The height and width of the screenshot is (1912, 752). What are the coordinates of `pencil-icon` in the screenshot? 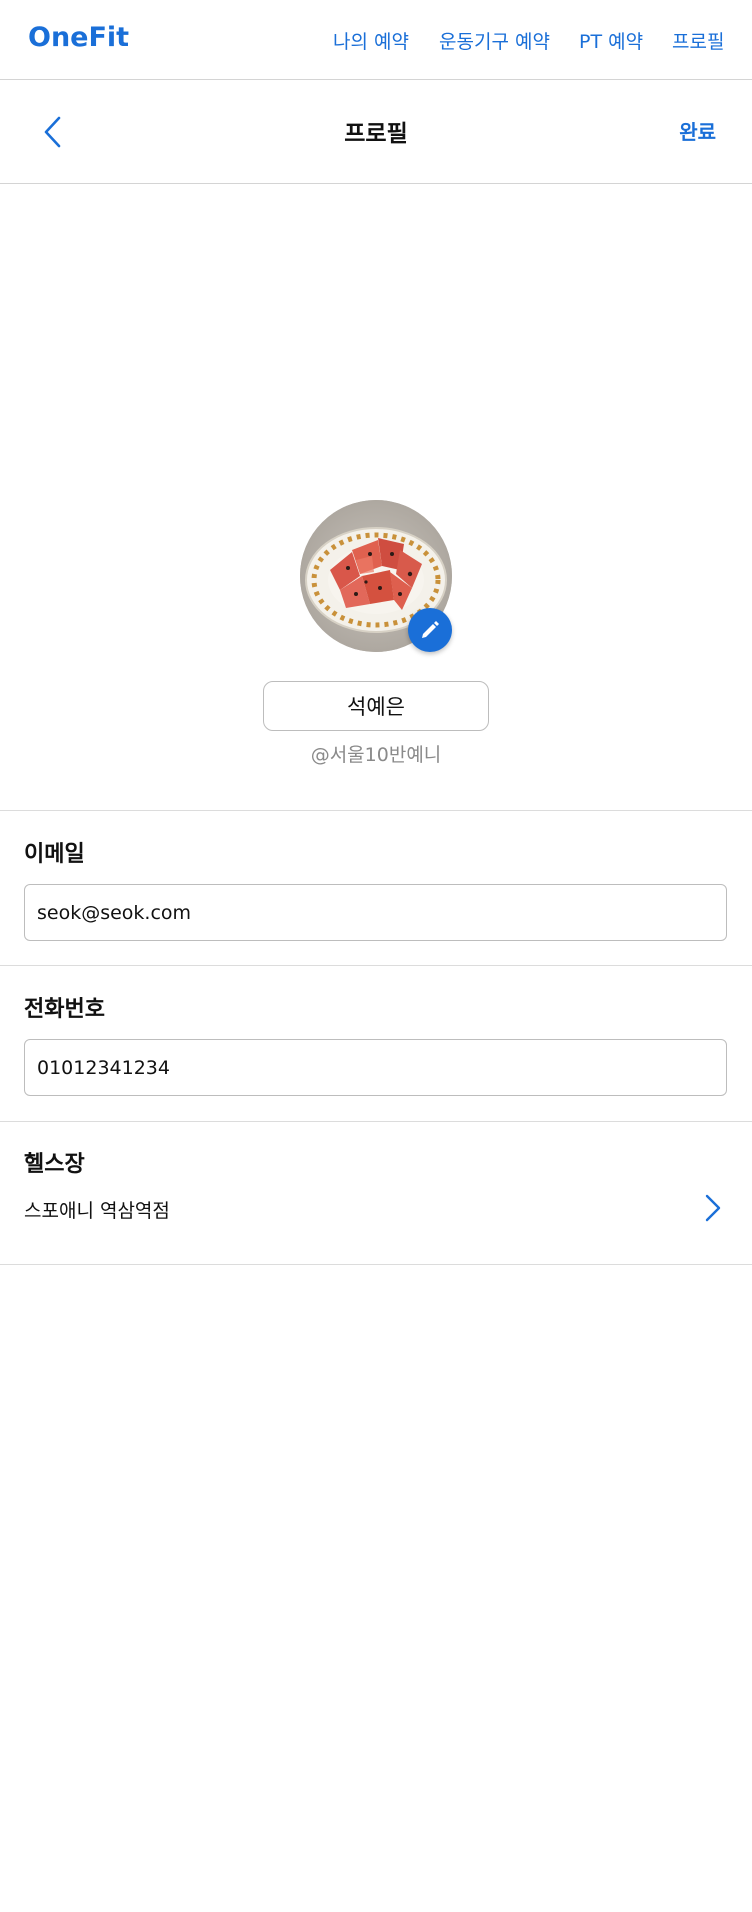 It's located at (430, 629).